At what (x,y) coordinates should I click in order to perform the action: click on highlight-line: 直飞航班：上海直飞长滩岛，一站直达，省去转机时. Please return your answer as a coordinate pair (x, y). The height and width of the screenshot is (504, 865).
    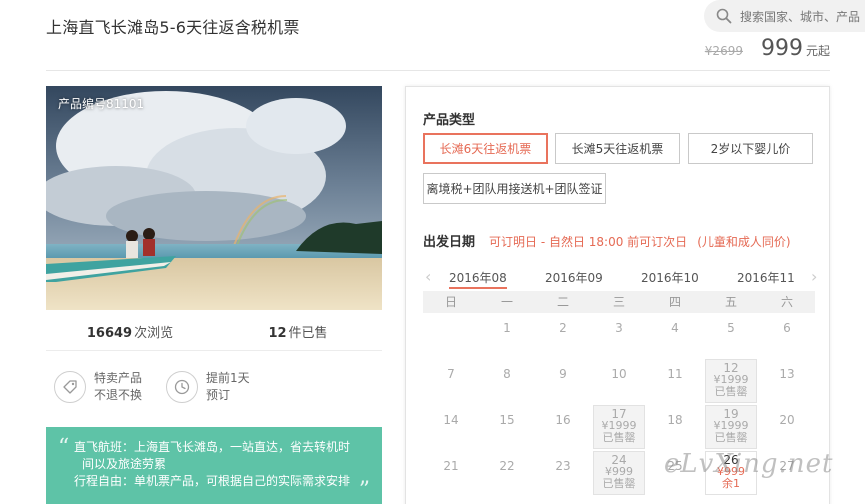
    Looking at the image, I should click on (212, 447).